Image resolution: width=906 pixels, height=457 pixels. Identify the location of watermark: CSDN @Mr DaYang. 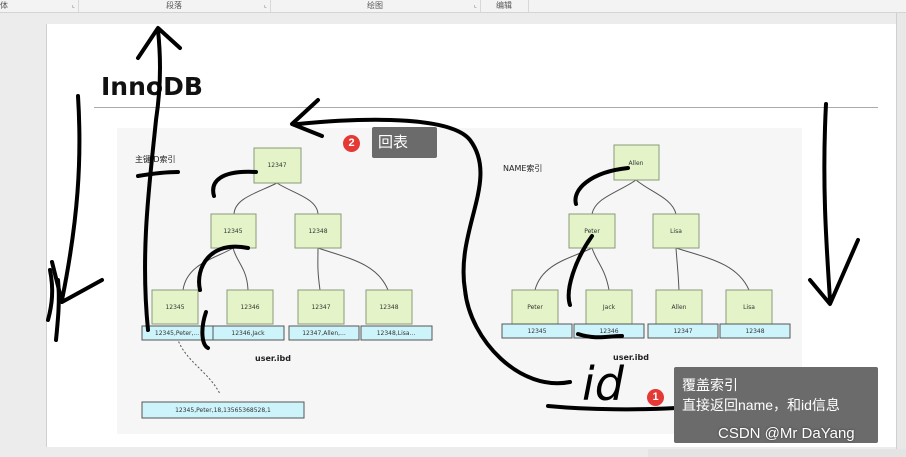
(786, 433).